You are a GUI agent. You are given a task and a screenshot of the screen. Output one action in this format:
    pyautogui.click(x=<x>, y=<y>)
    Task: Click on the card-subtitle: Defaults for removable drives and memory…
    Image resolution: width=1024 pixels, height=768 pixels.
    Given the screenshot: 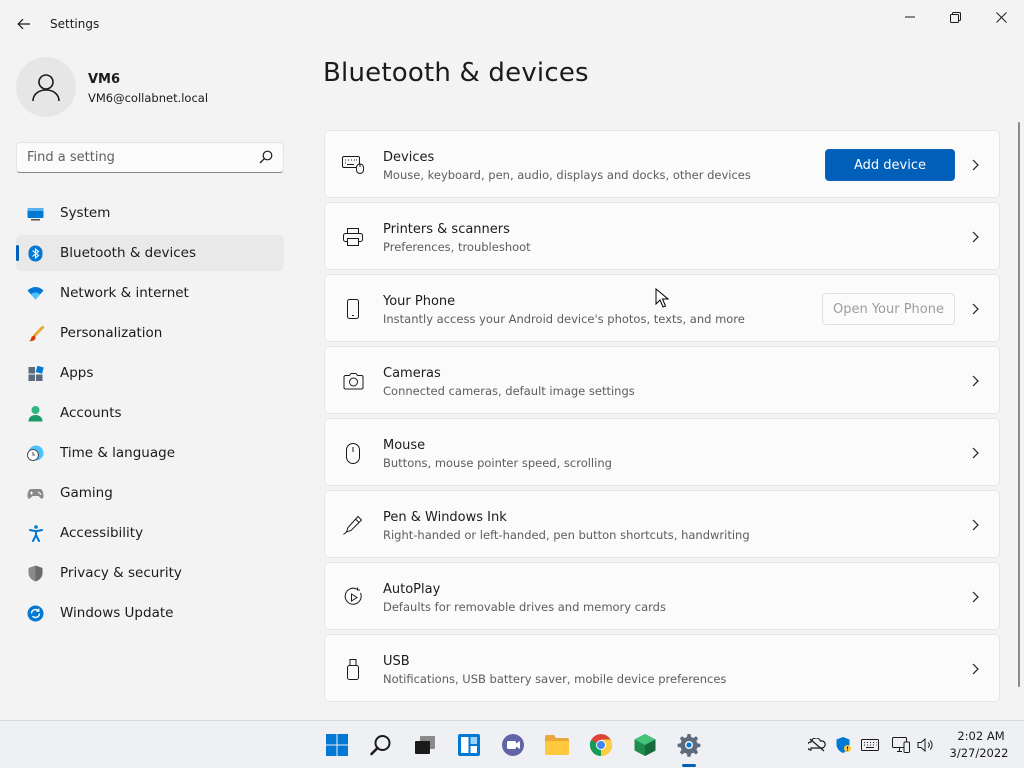 What is the action you would take?
    pyautogui.click(x=524, y=607)
    